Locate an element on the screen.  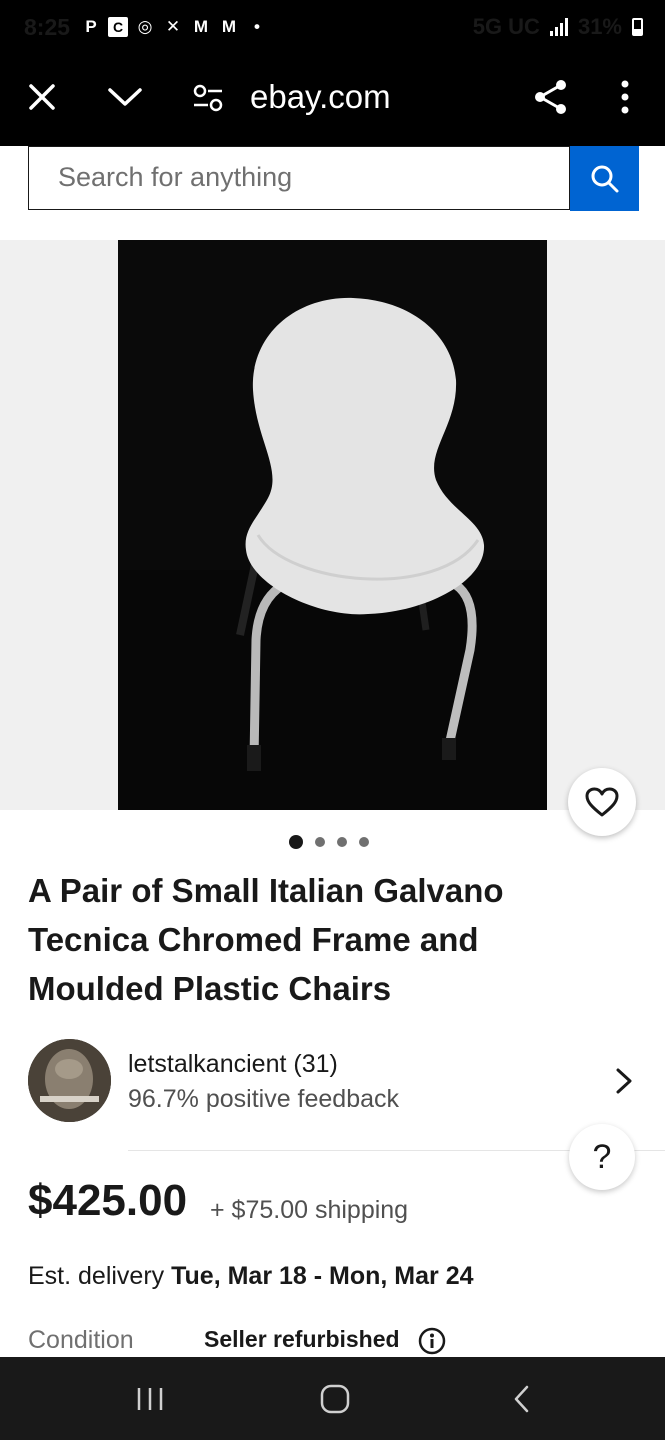
seller-logo is located at coordinates (69, 1080).